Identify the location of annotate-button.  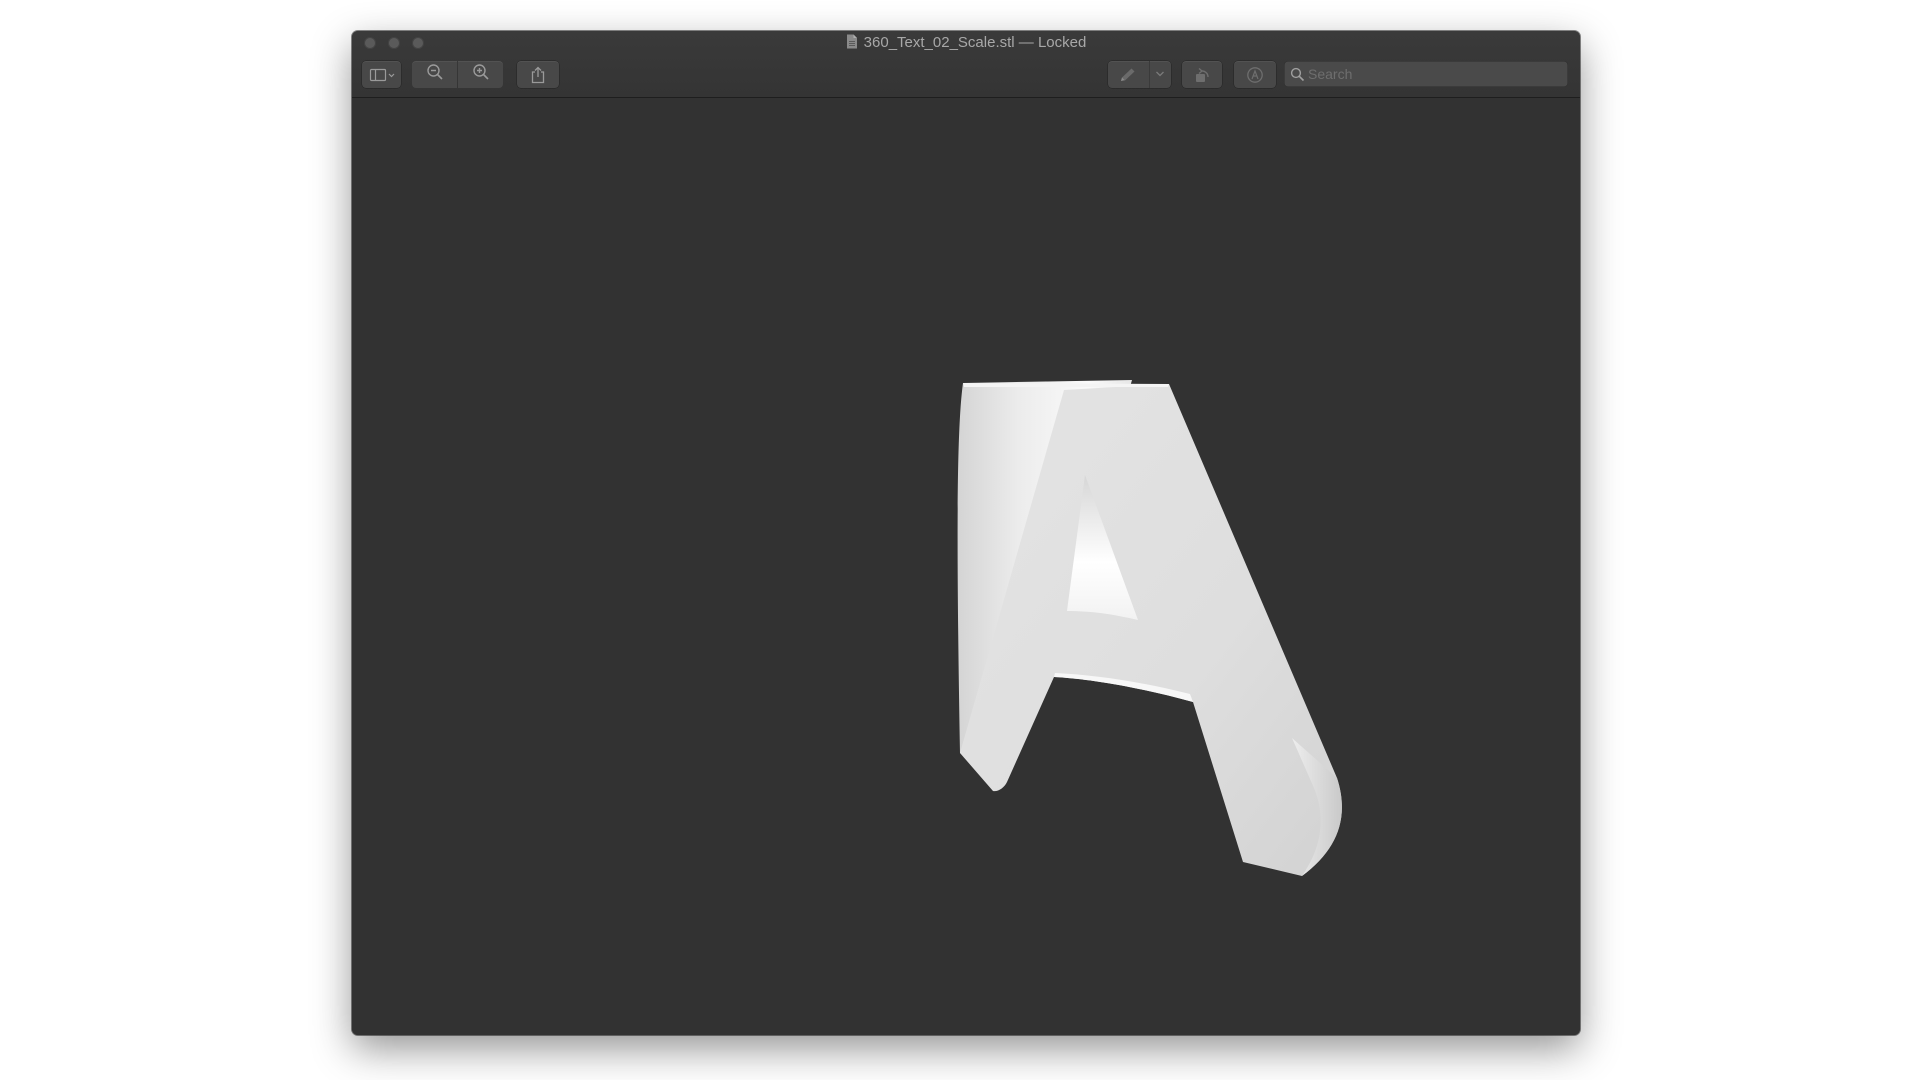
(1255, 74).